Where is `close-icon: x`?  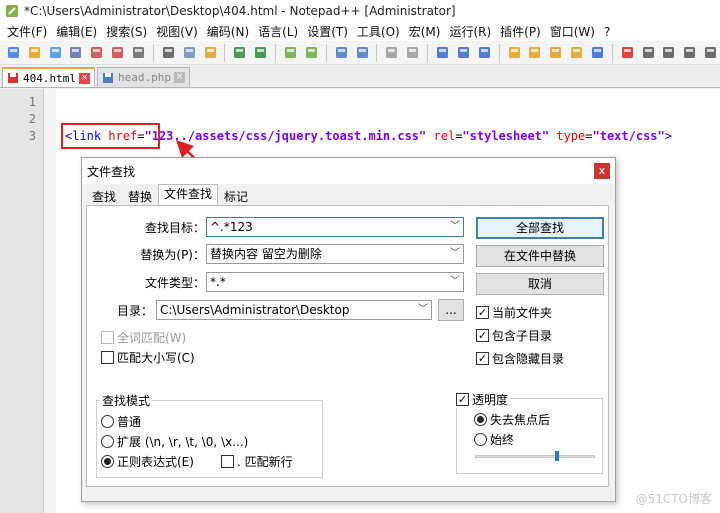
close-icon: x is located at coordinates (602, 171).